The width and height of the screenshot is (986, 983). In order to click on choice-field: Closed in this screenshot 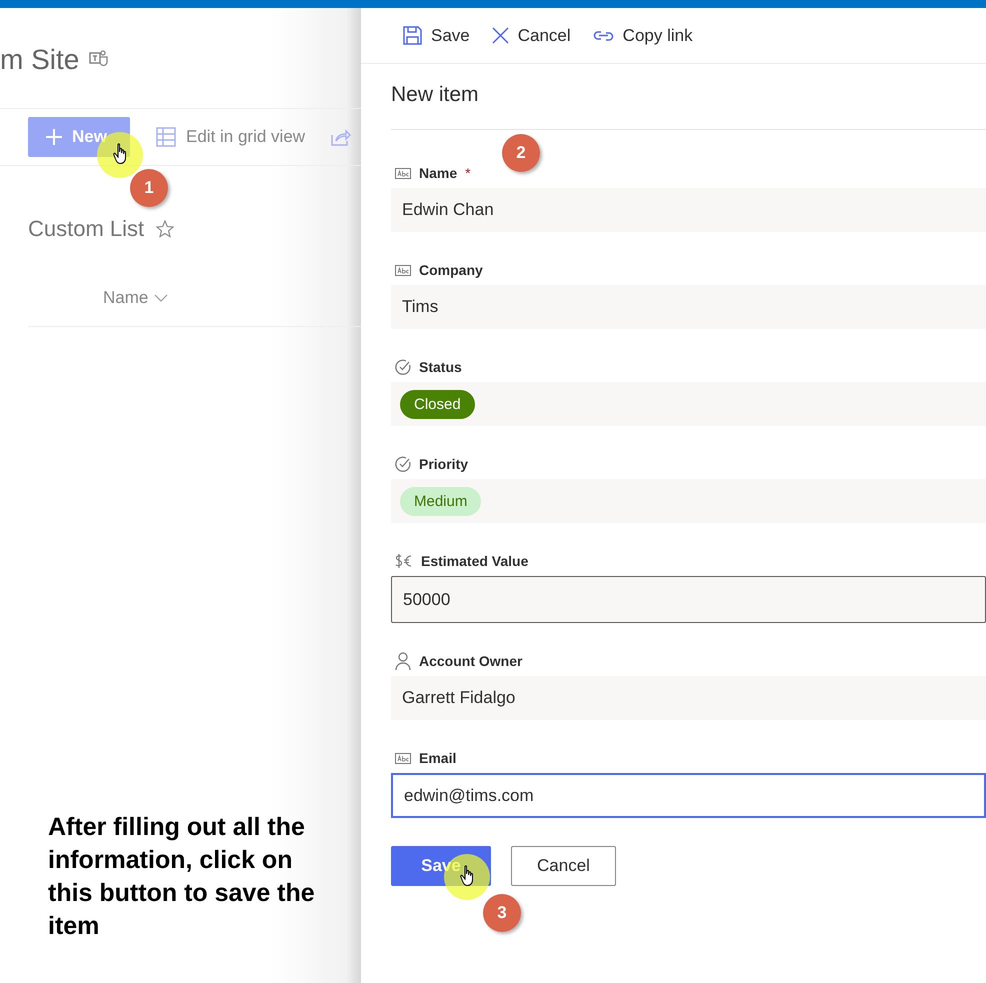, I will do `click(688, 404)`.